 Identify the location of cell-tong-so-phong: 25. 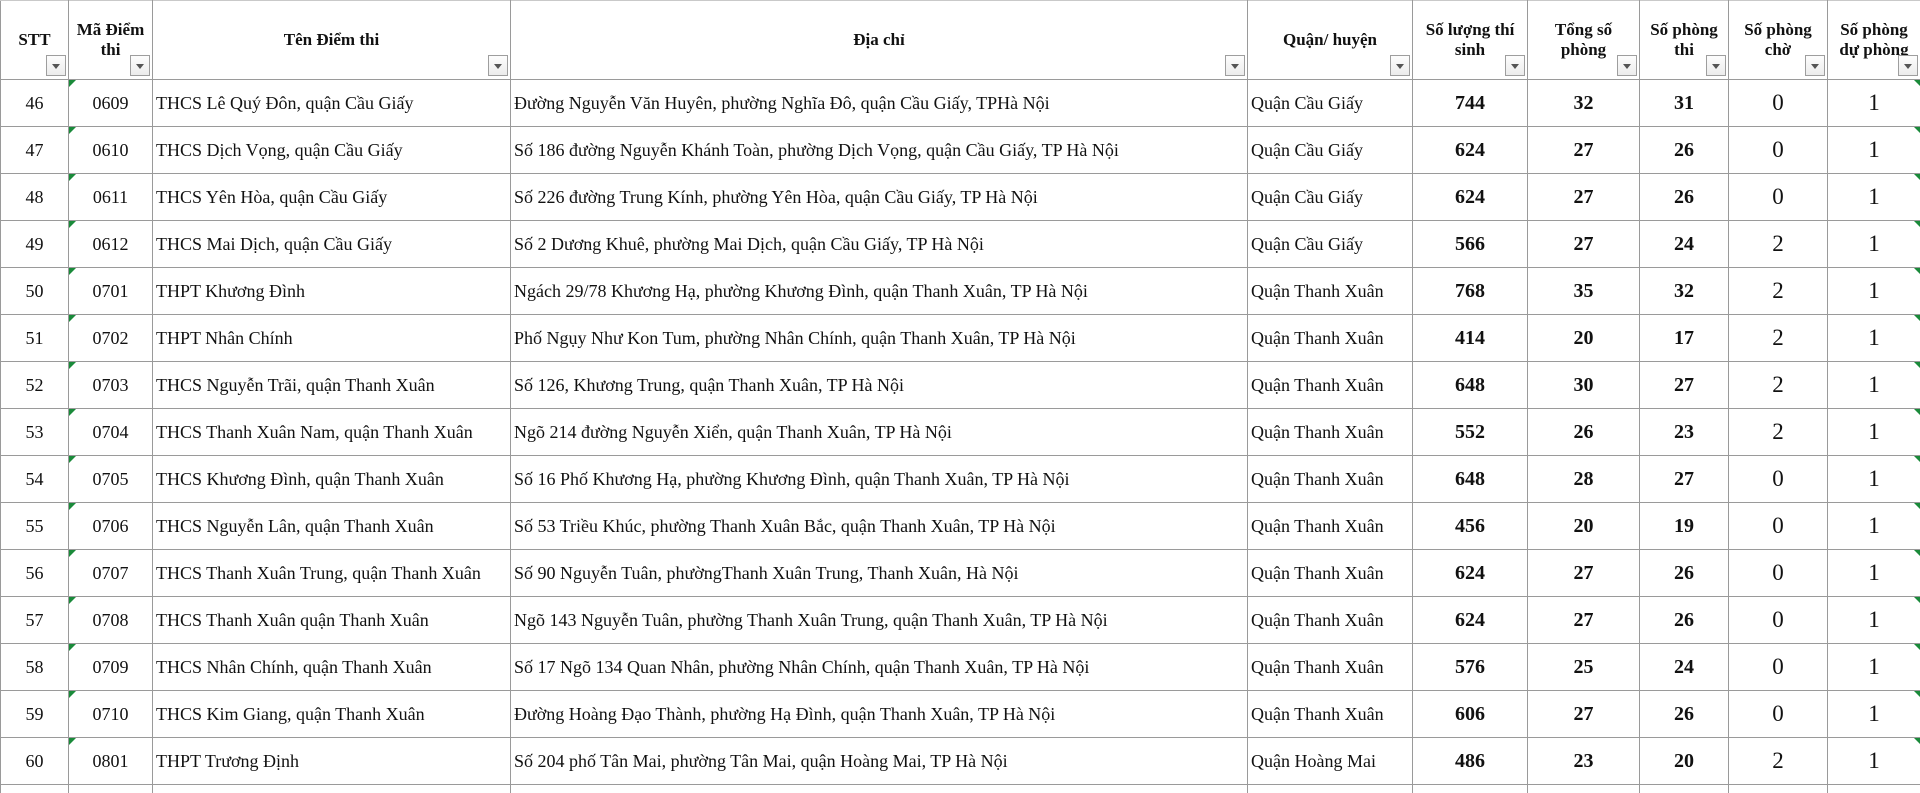
(1583, 667).